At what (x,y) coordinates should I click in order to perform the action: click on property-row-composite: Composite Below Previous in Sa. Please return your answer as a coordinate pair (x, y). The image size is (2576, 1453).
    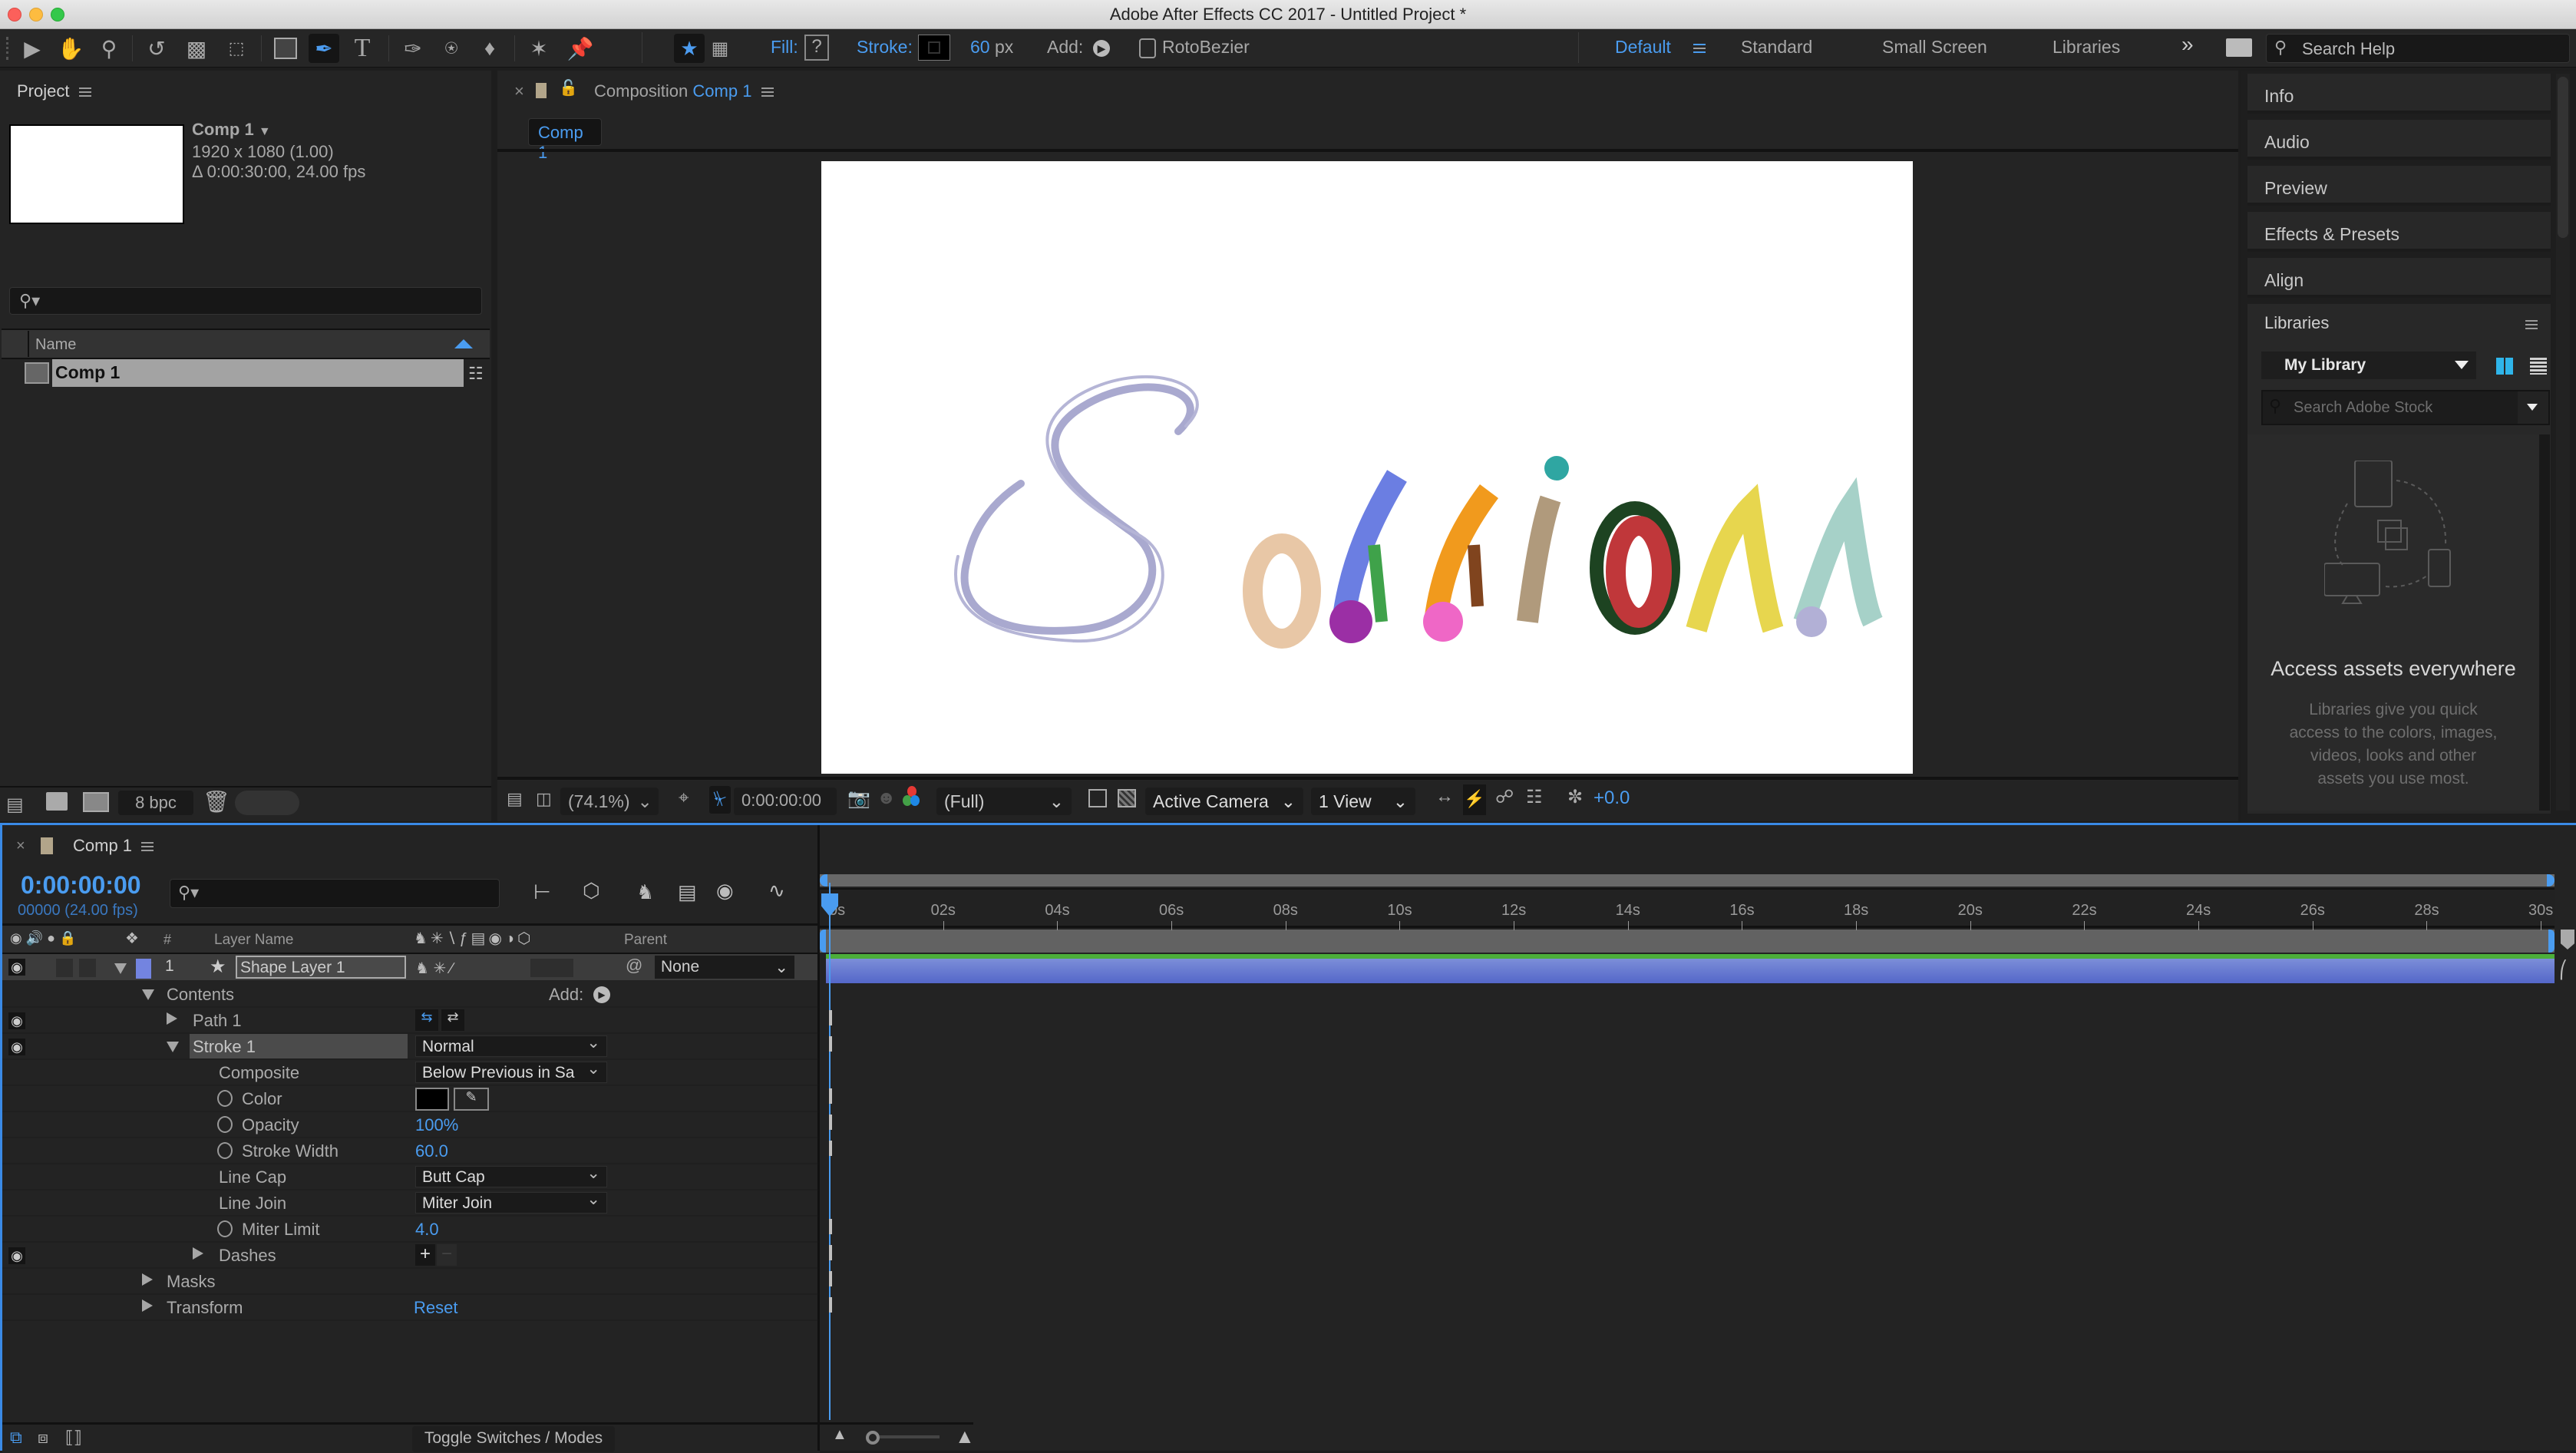
    Looking at the image, I should click on (411, 1073).